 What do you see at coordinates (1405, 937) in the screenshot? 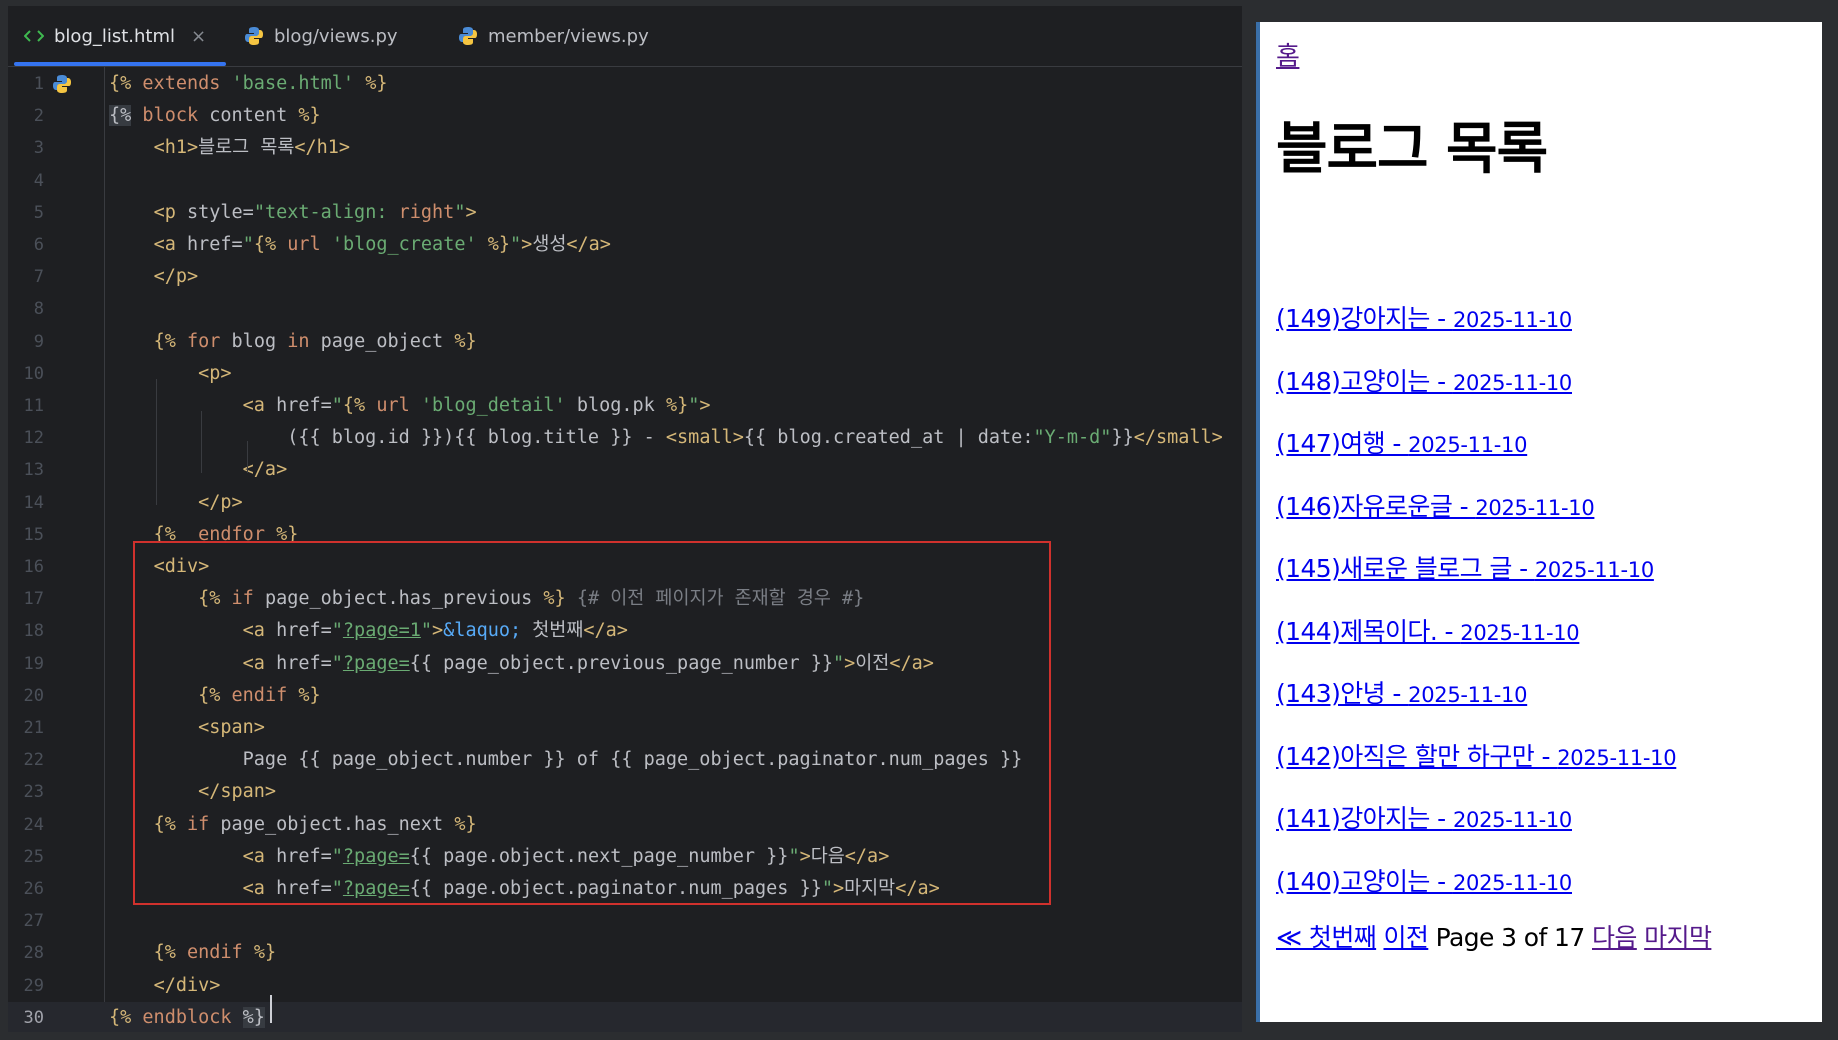
I see `previous-page-link: 이전` at bounding box center [1405, 937].